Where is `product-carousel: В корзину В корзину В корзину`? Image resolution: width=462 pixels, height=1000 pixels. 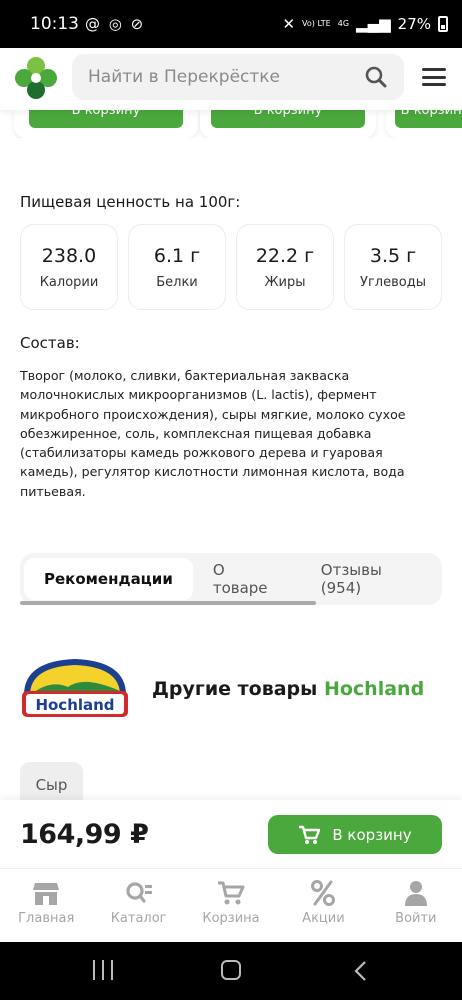
product-carousel: В корзину В корзину В корзину is located at coordinates (231, 124).